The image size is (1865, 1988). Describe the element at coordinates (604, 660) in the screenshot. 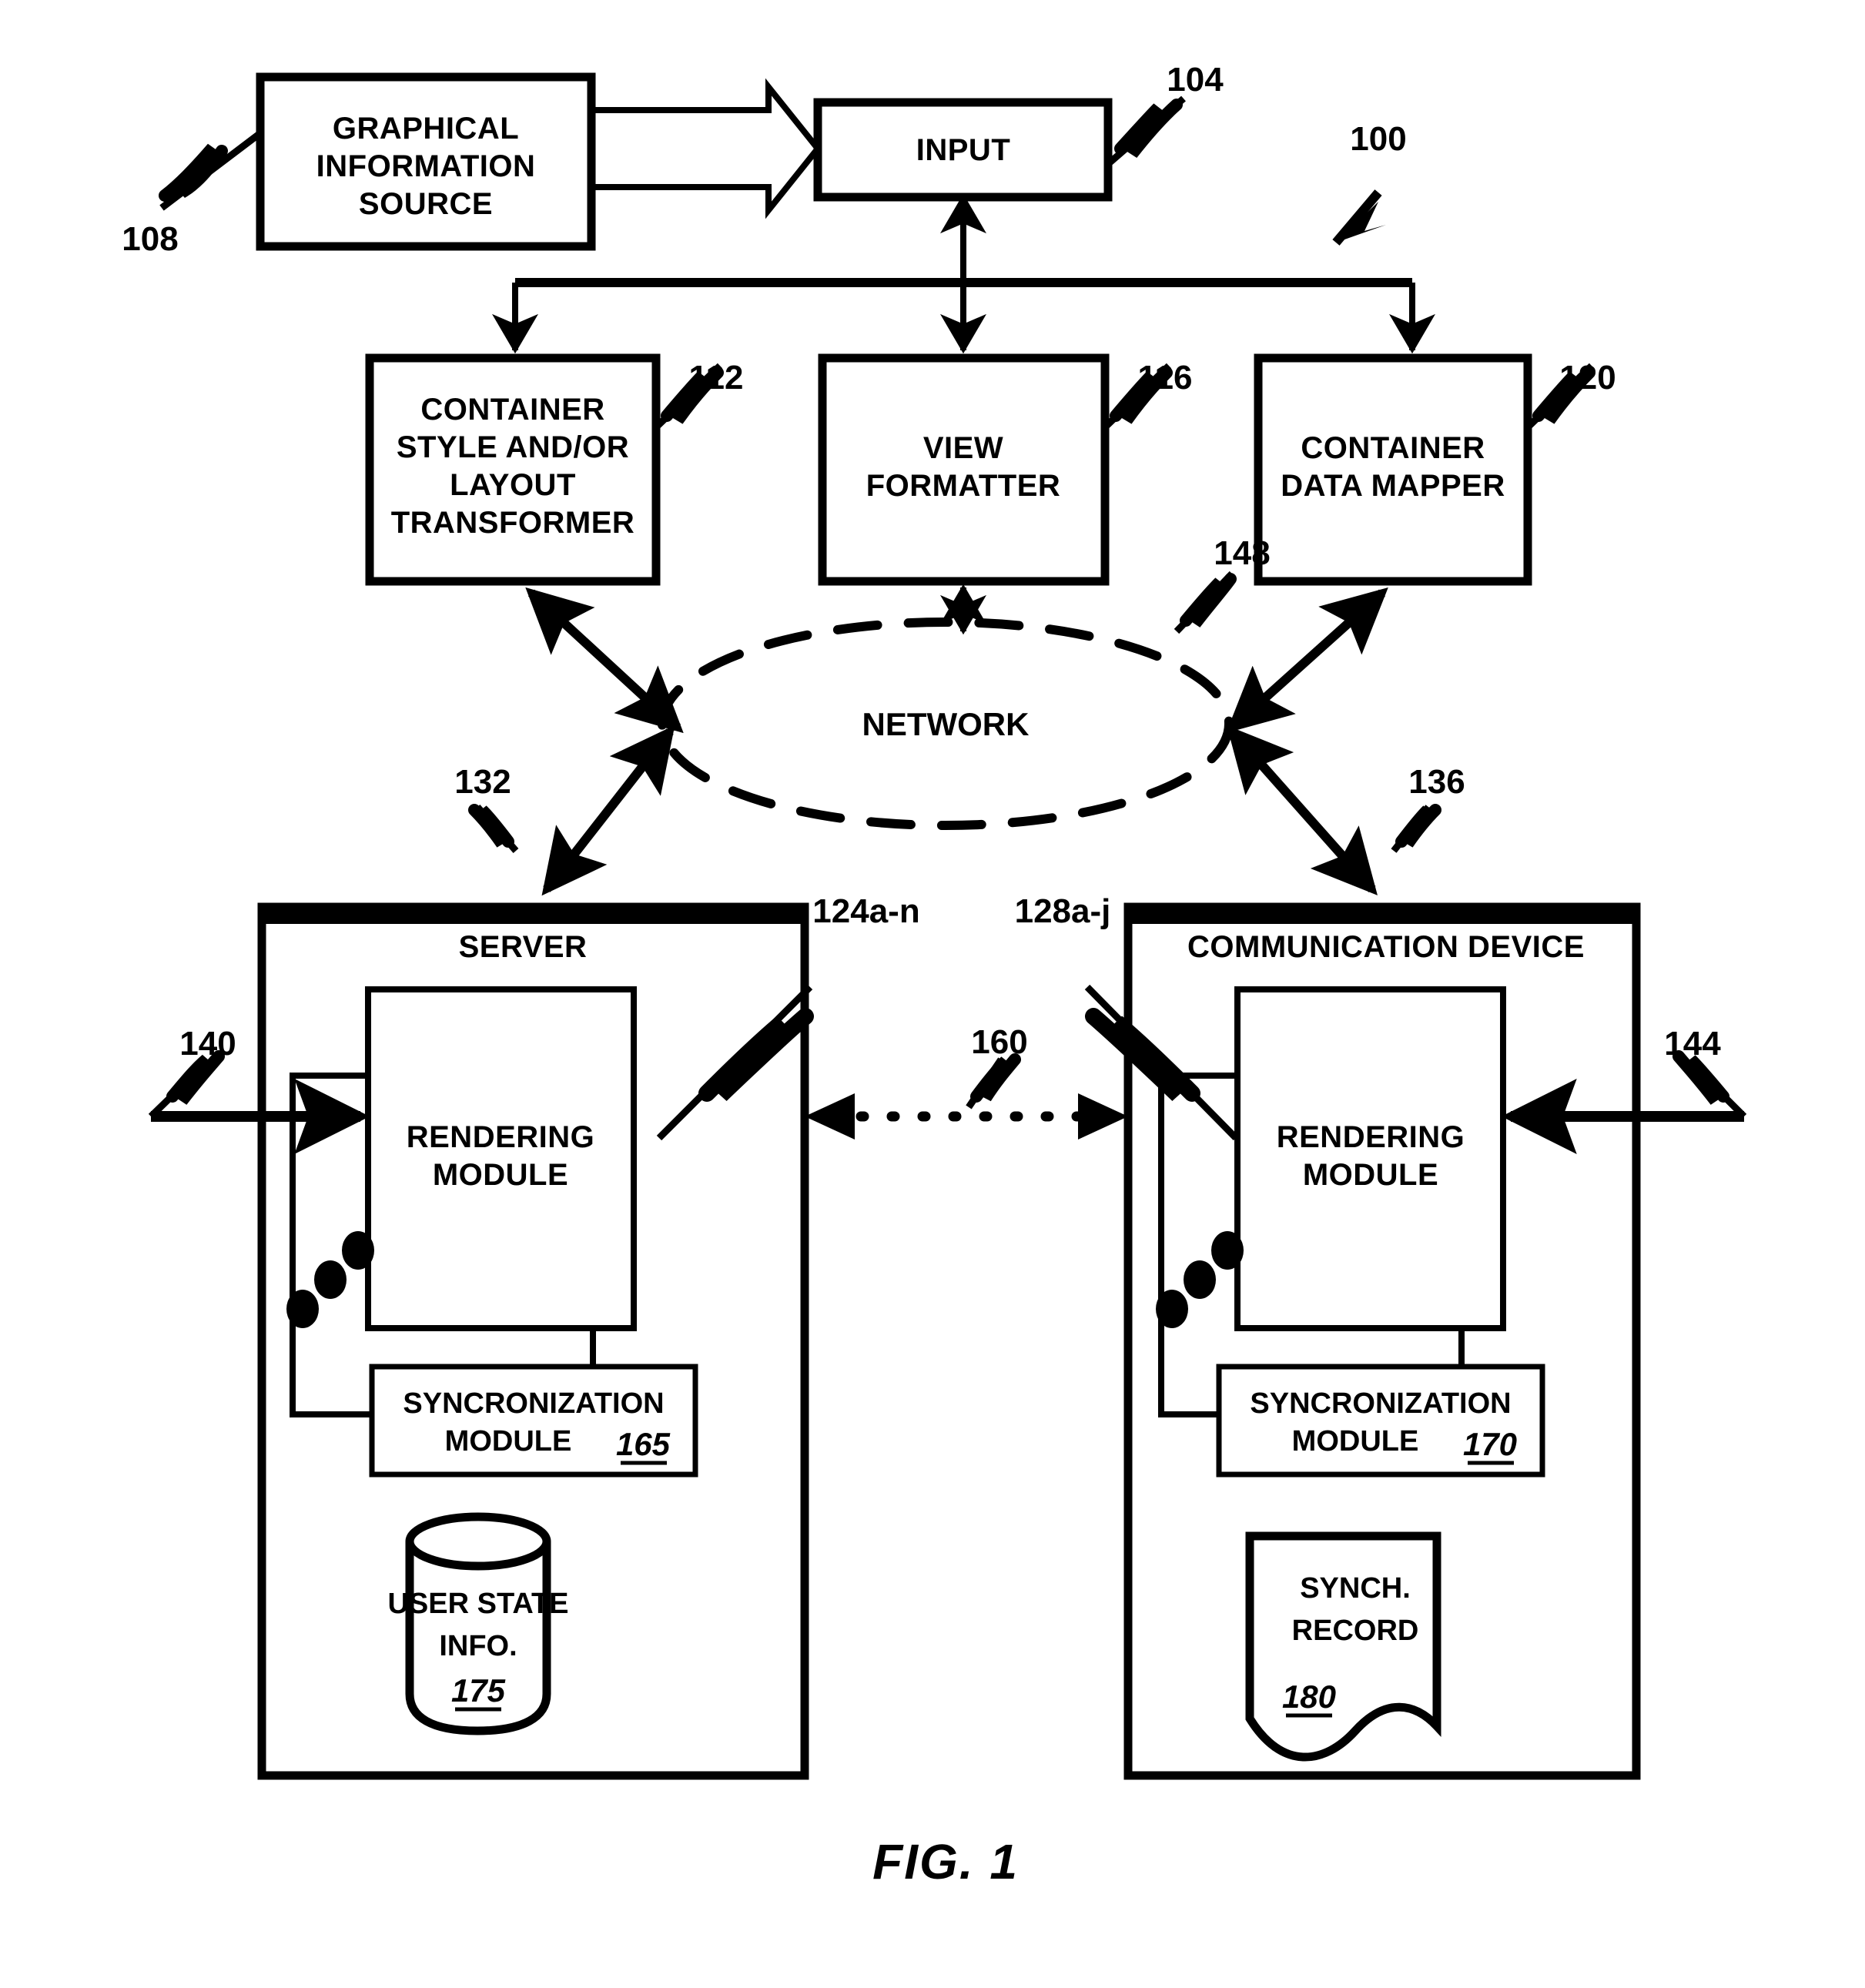

I see `arrow-transformer-network` at that location.